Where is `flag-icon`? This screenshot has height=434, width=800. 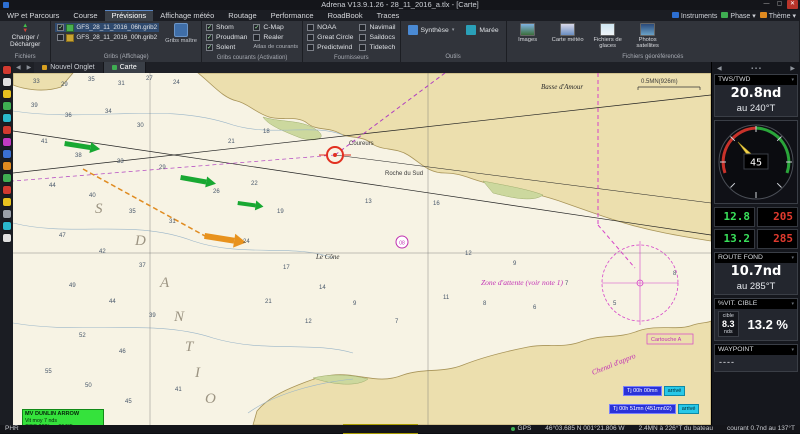 flag-icon is located at coordinates (6, 178).